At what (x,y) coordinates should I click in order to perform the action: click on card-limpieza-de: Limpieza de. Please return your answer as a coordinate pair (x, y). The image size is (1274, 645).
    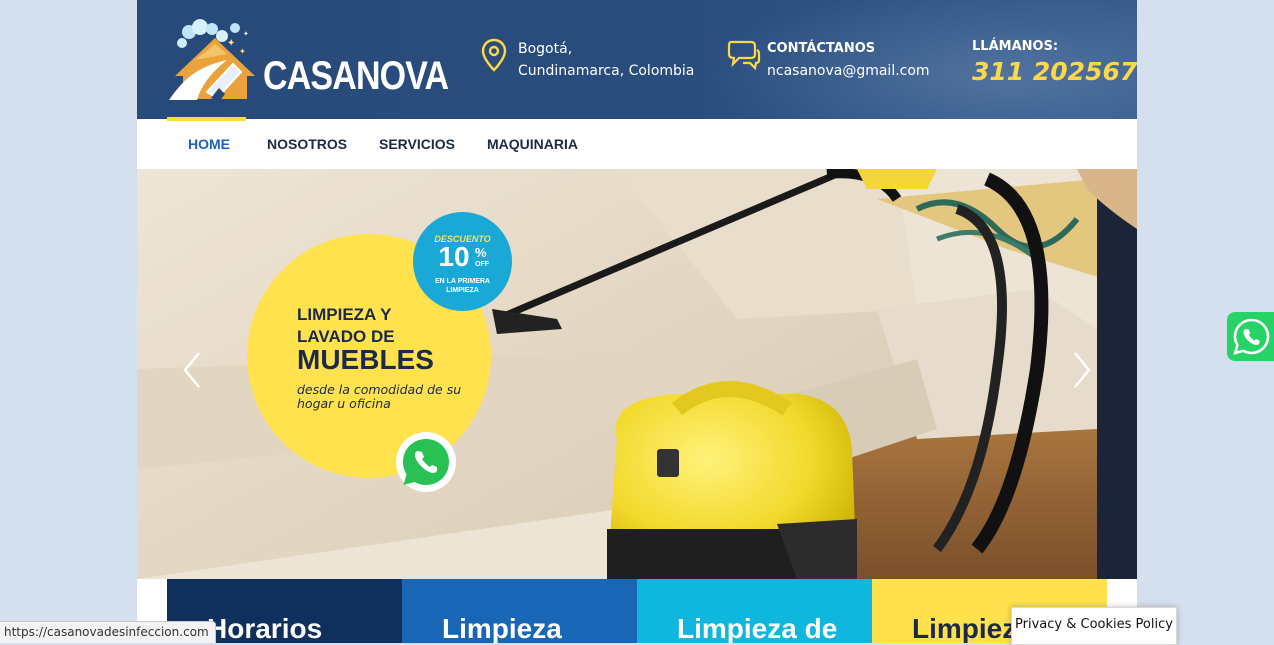
    Looking at the image, I should click on (754, 611).